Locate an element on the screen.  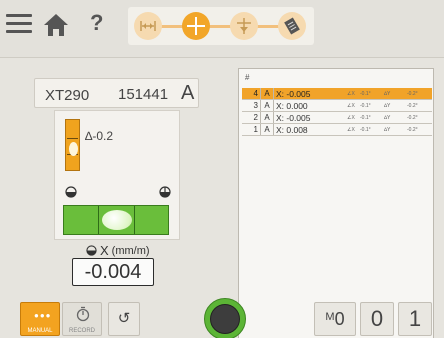
manual-button: ●●● MANUAL is located at coordinates (40, 319).